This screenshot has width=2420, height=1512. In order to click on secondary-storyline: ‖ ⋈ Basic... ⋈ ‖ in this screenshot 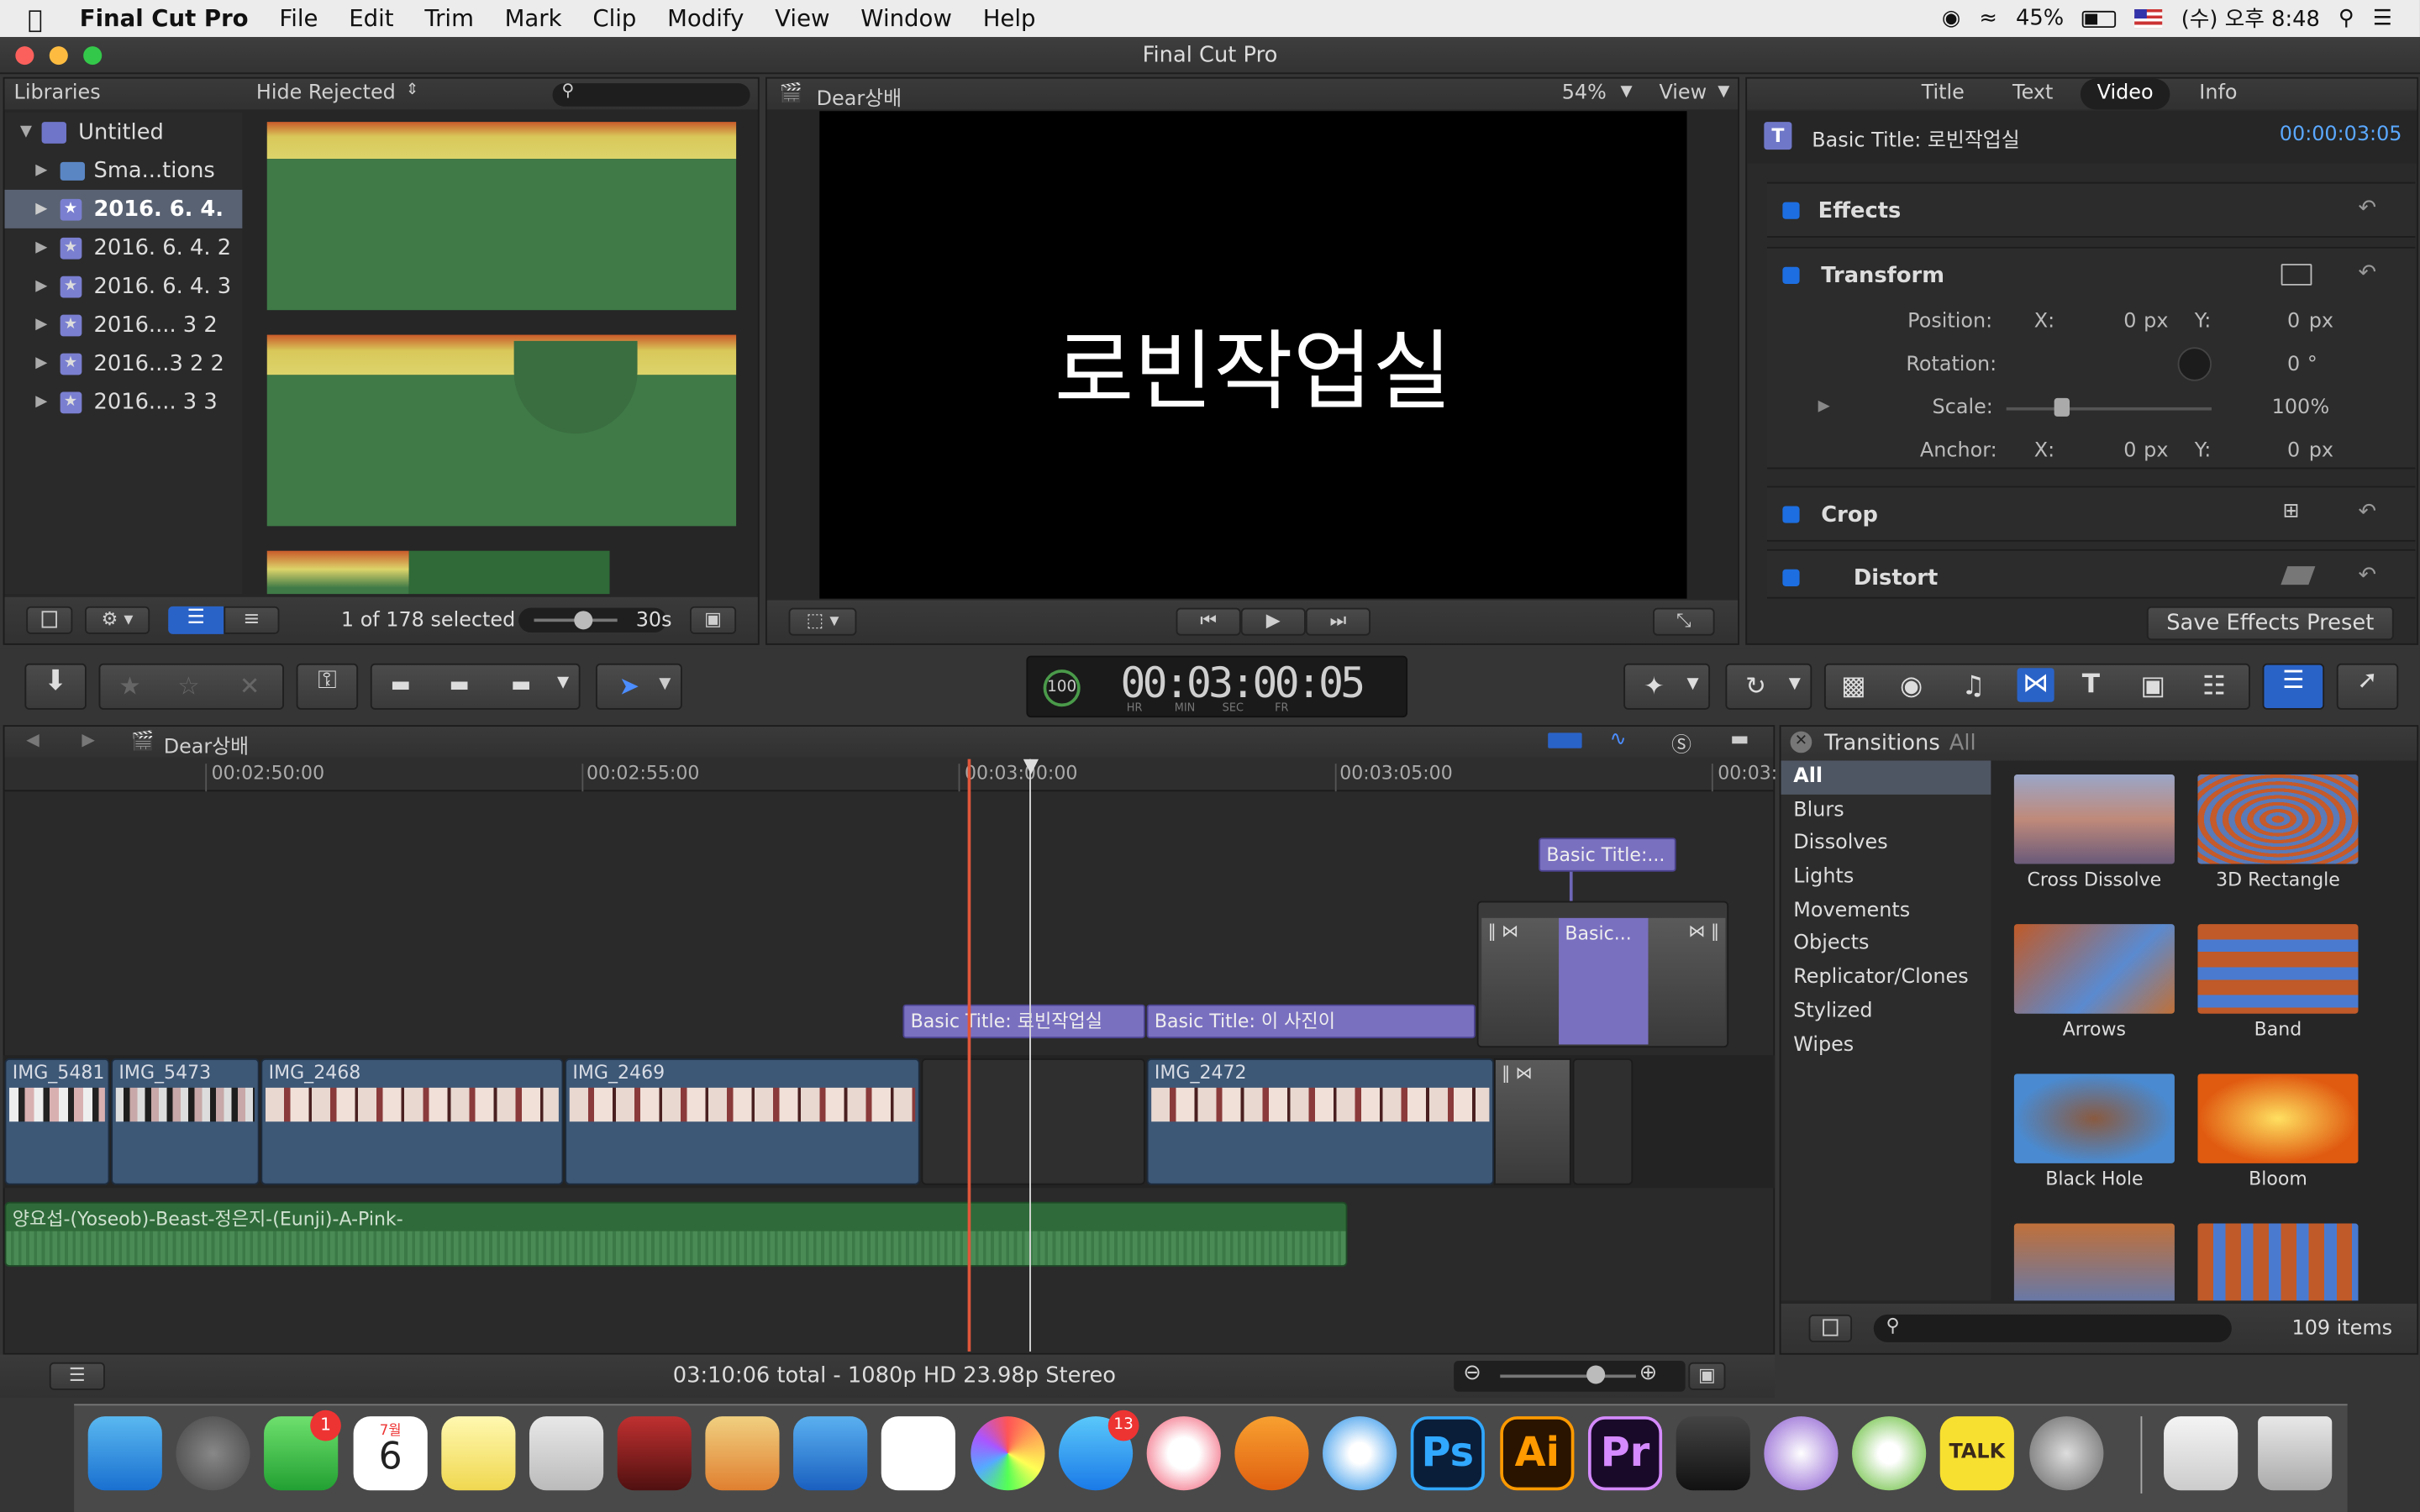, I will do `click(1602, 974)`.